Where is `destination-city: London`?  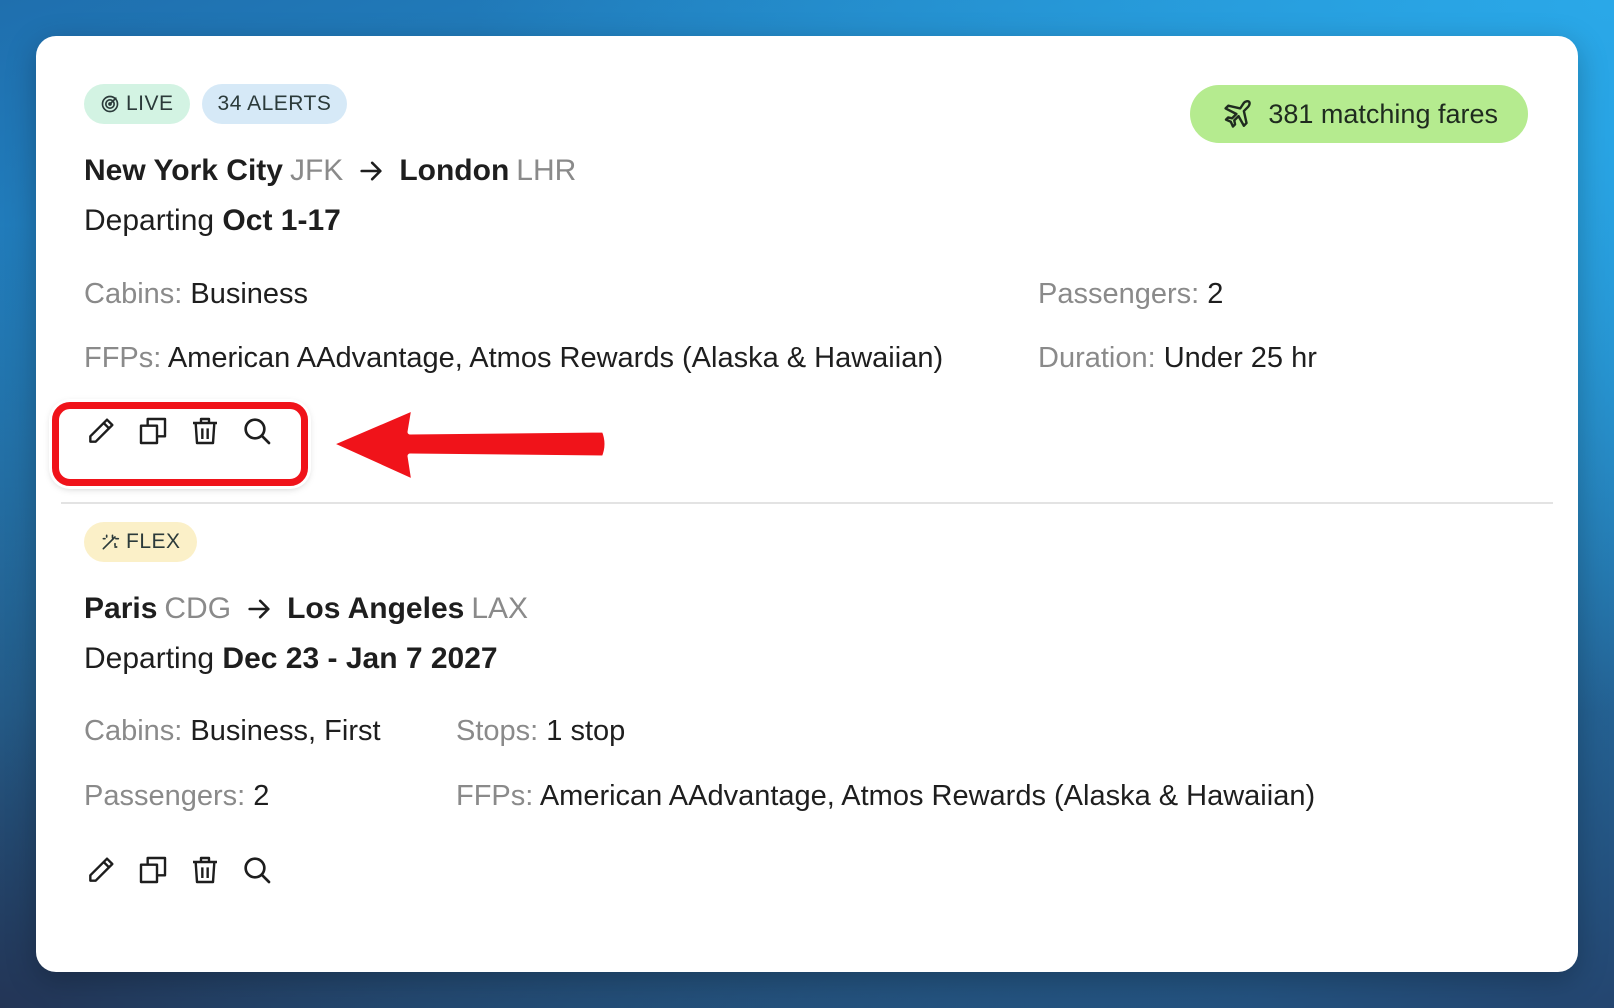 destination-city: London is located at coordinates (454, 170).